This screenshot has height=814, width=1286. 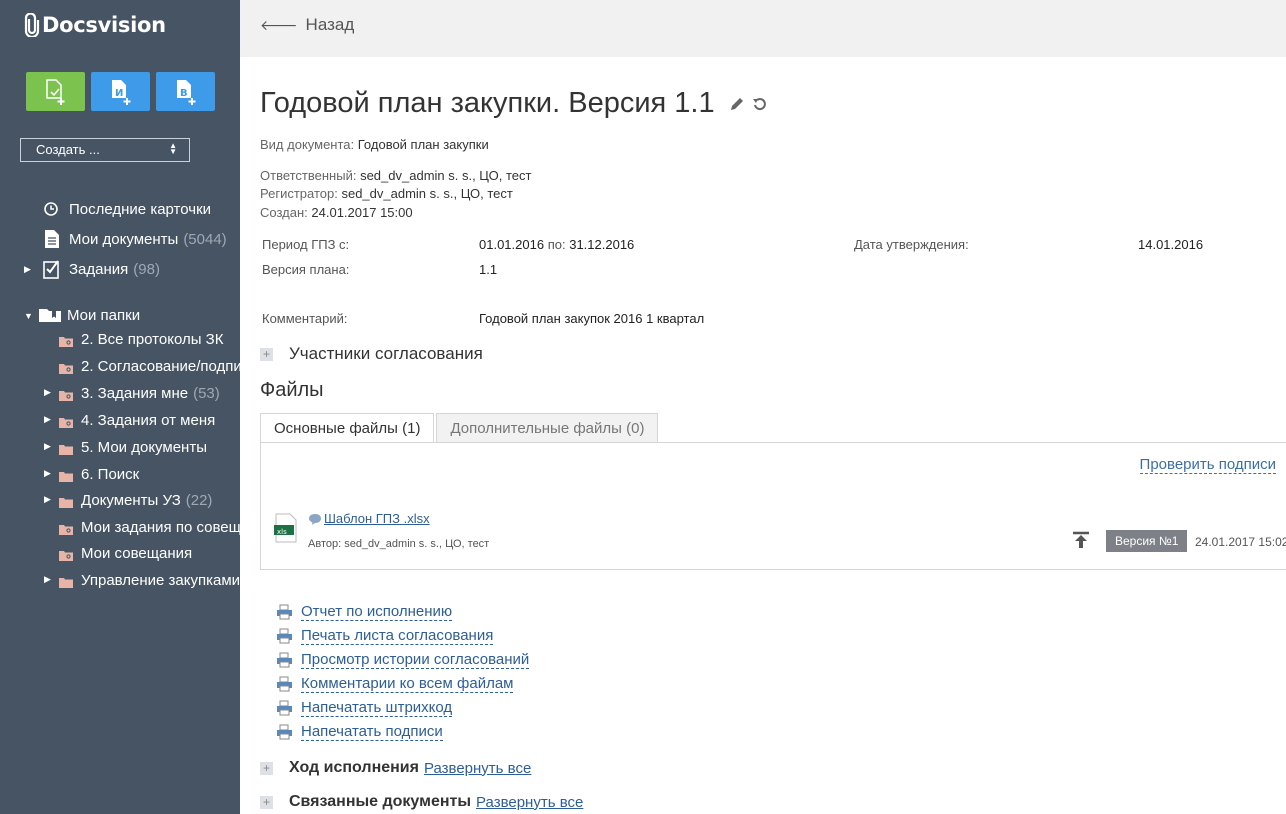 I want to click on action-item: Просмотр истории согласований, so click(x=403, y=660).